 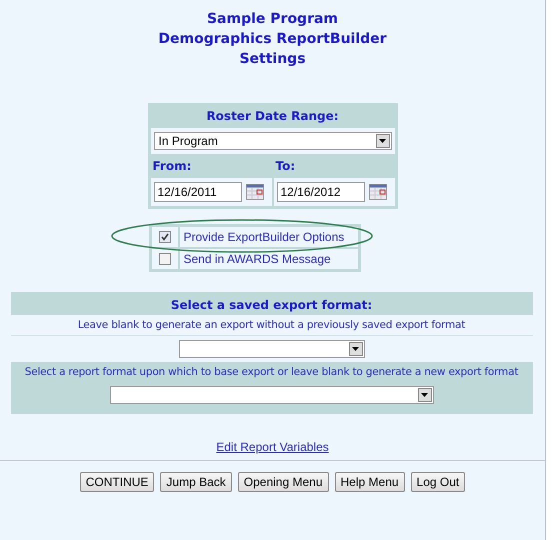 I want to click on hint-text: Leave blank to generate an export without a previously saved export format, so click(x=271, y=325).